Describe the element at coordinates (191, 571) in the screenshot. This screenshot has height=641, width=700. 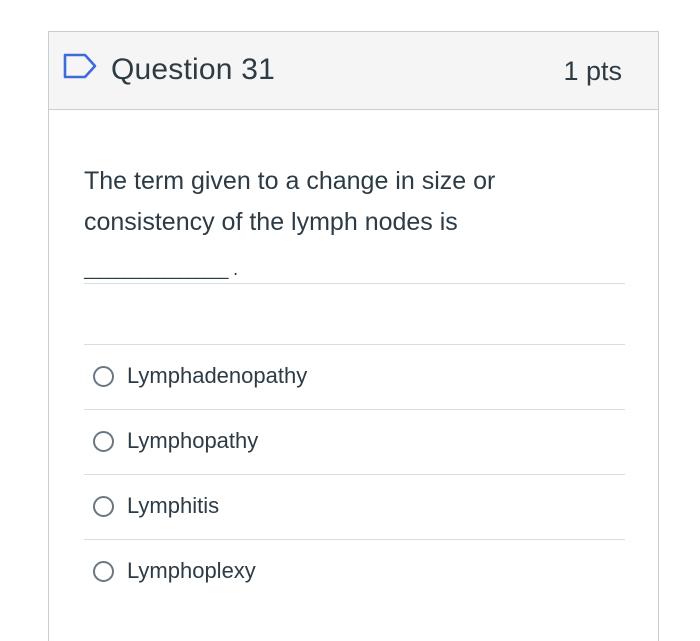
I see `answer-label: Lymphoplexy` at that location.